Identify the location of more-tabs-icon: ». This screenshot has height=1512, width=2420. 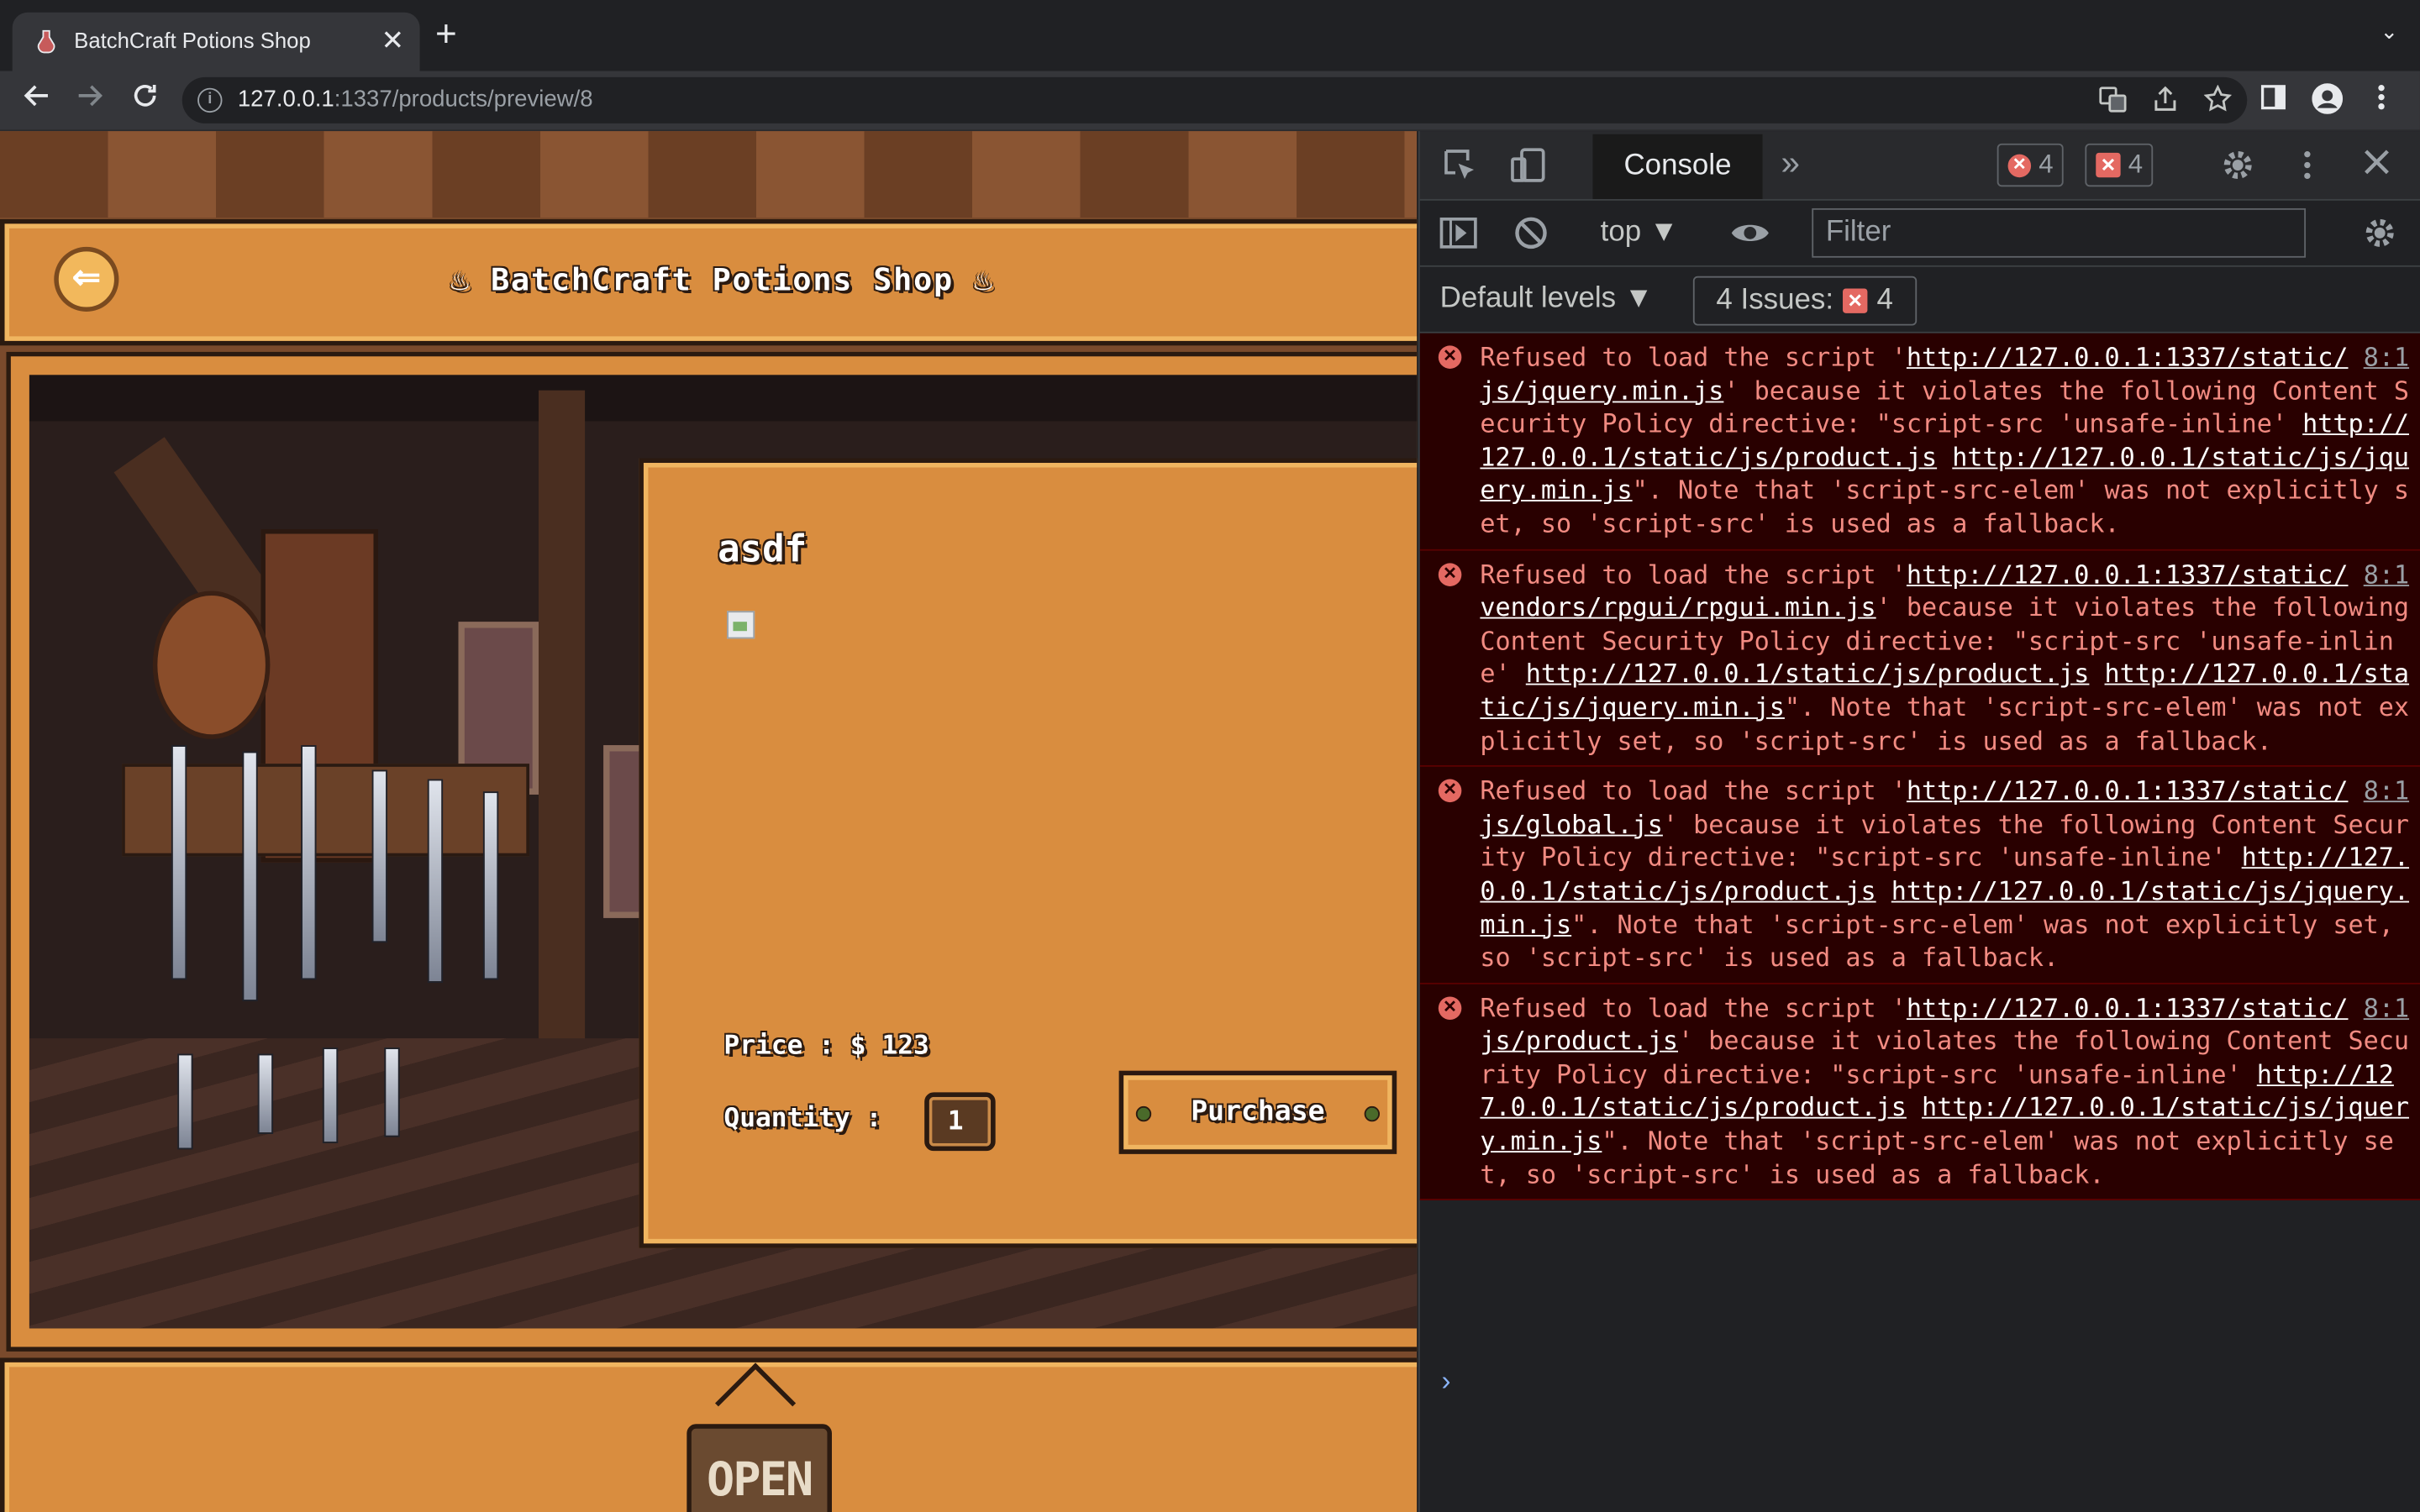
(1791, 163).